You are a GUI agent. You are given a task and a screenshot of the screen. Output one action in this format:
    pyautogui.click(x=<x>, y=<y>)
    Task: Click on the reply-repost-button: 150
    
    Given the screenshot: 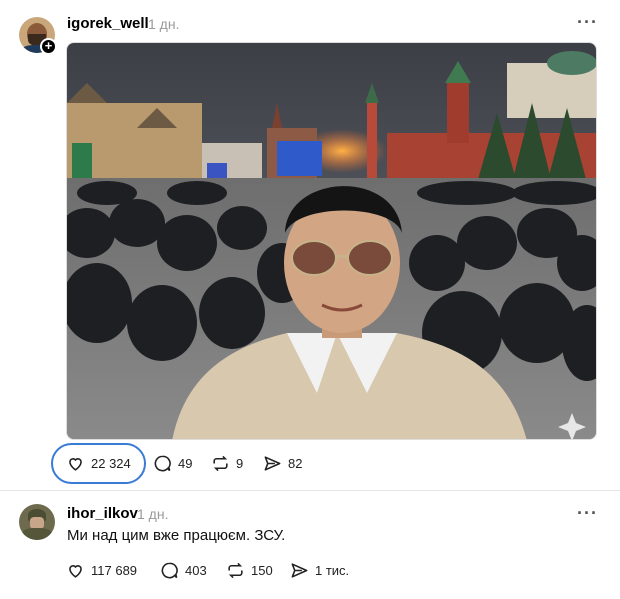 What is the action you would take?
    pyautogui.click(x=249, y=570)
    